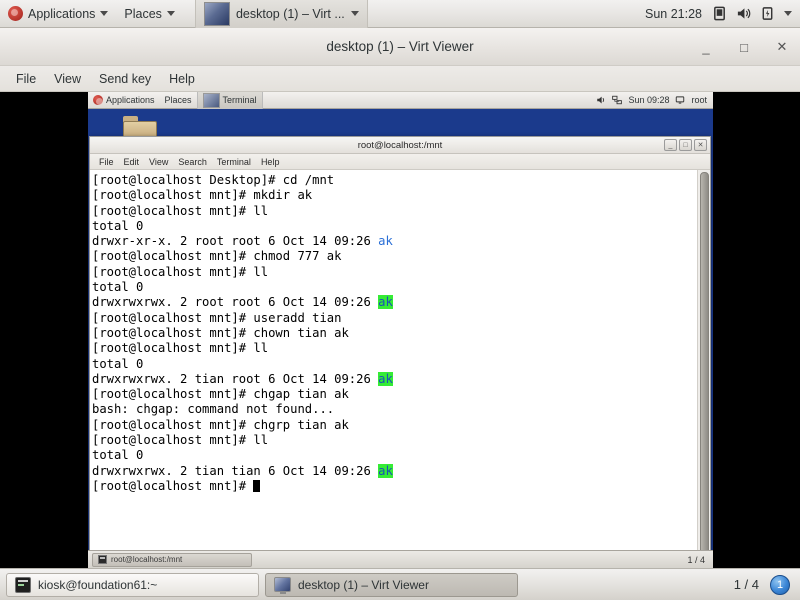 The image size is (800, 600). What do you see at coordinates (617, 100) in the screenshot?
I see `network-icon` at bounding box center [617, 100].